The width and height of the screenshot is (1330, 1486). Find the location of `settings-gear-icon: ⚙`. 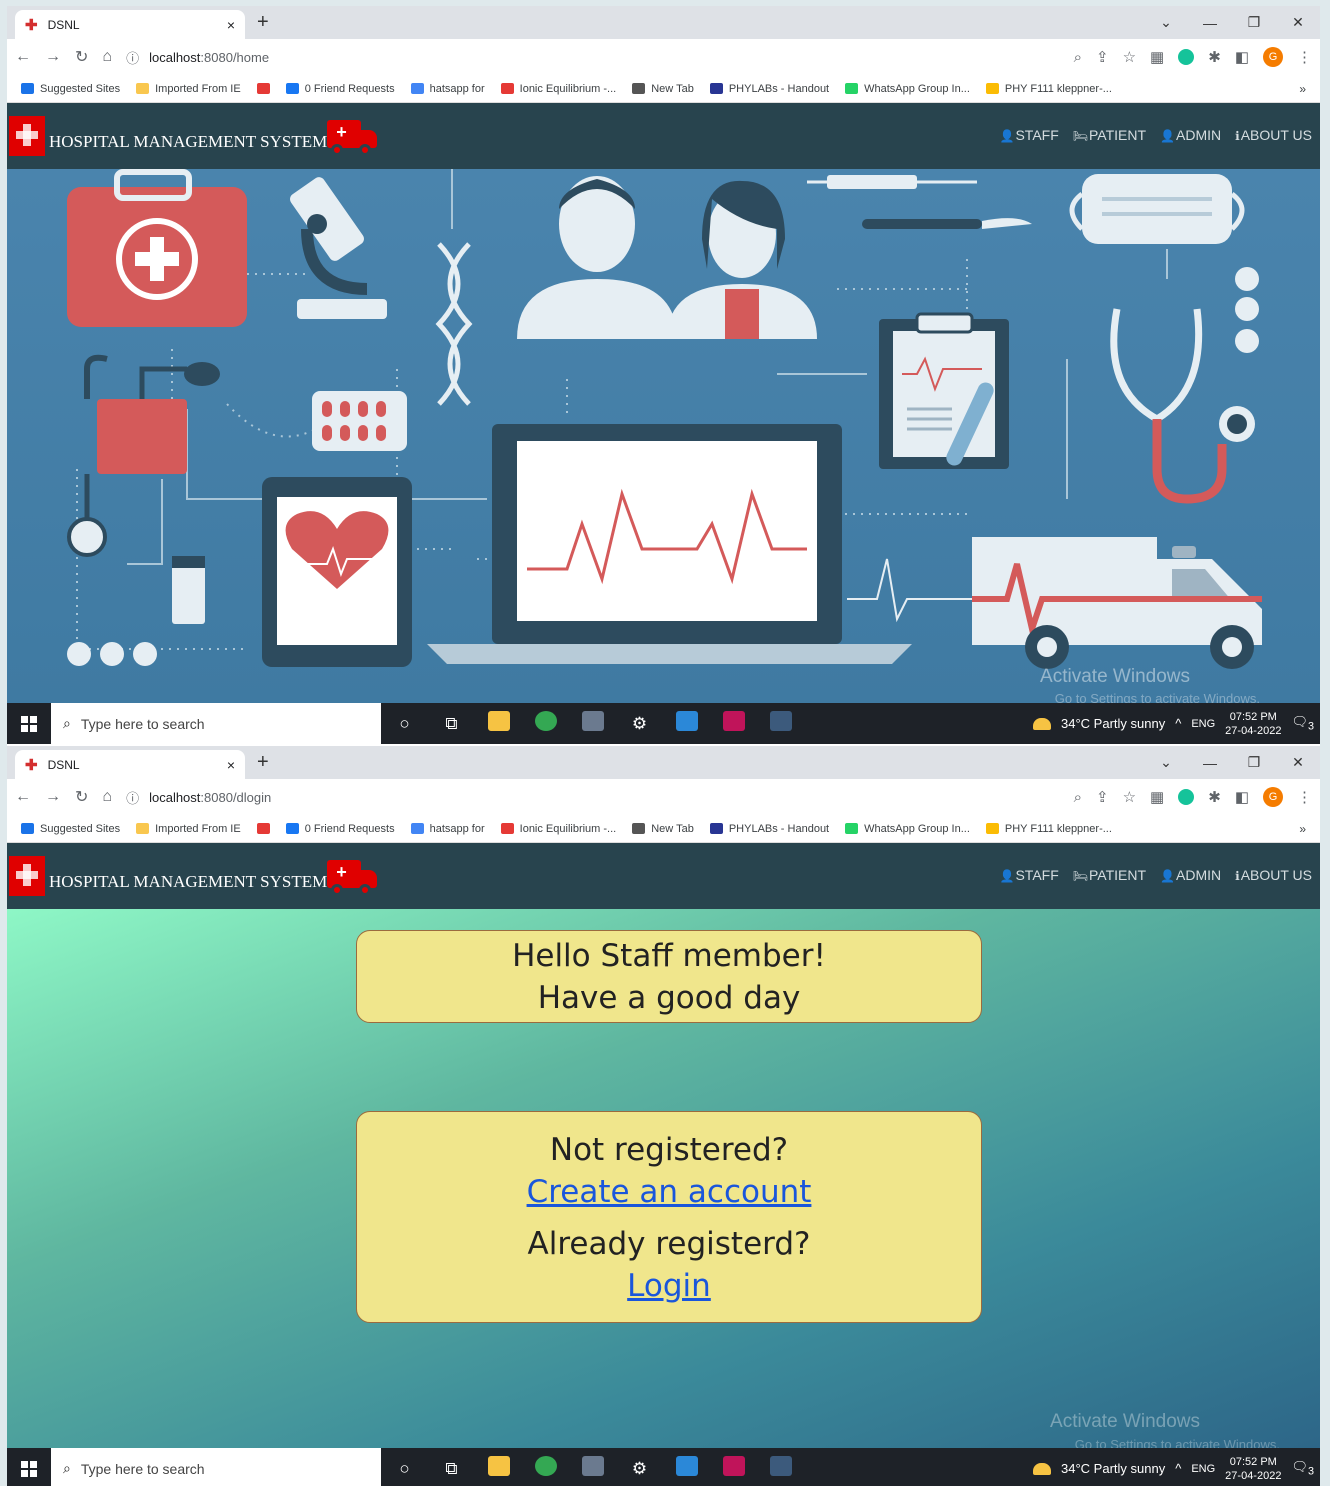

settings-gear-icon: ⚙ is located at coordinates (639, 724).